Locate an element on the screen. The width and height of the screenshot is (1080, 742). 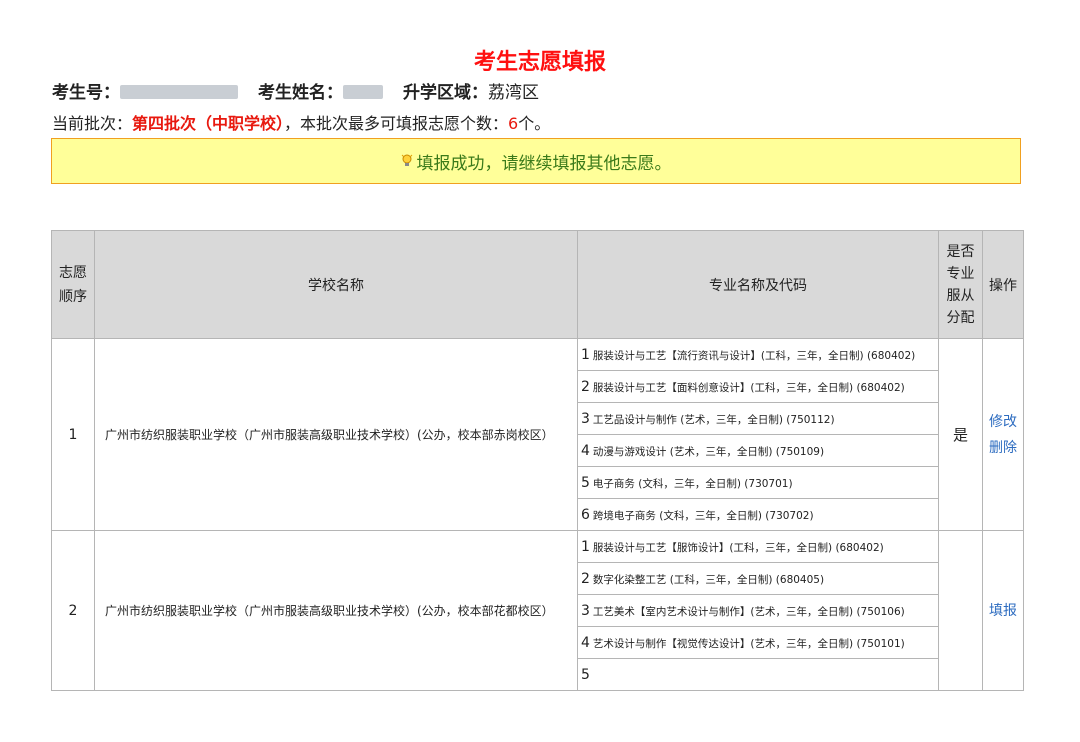
table-header-row: 志愿 顺序 学校名称 专业名称及代码 是否 专业 服从 分配 操作 is located at coordinates (537, 284).